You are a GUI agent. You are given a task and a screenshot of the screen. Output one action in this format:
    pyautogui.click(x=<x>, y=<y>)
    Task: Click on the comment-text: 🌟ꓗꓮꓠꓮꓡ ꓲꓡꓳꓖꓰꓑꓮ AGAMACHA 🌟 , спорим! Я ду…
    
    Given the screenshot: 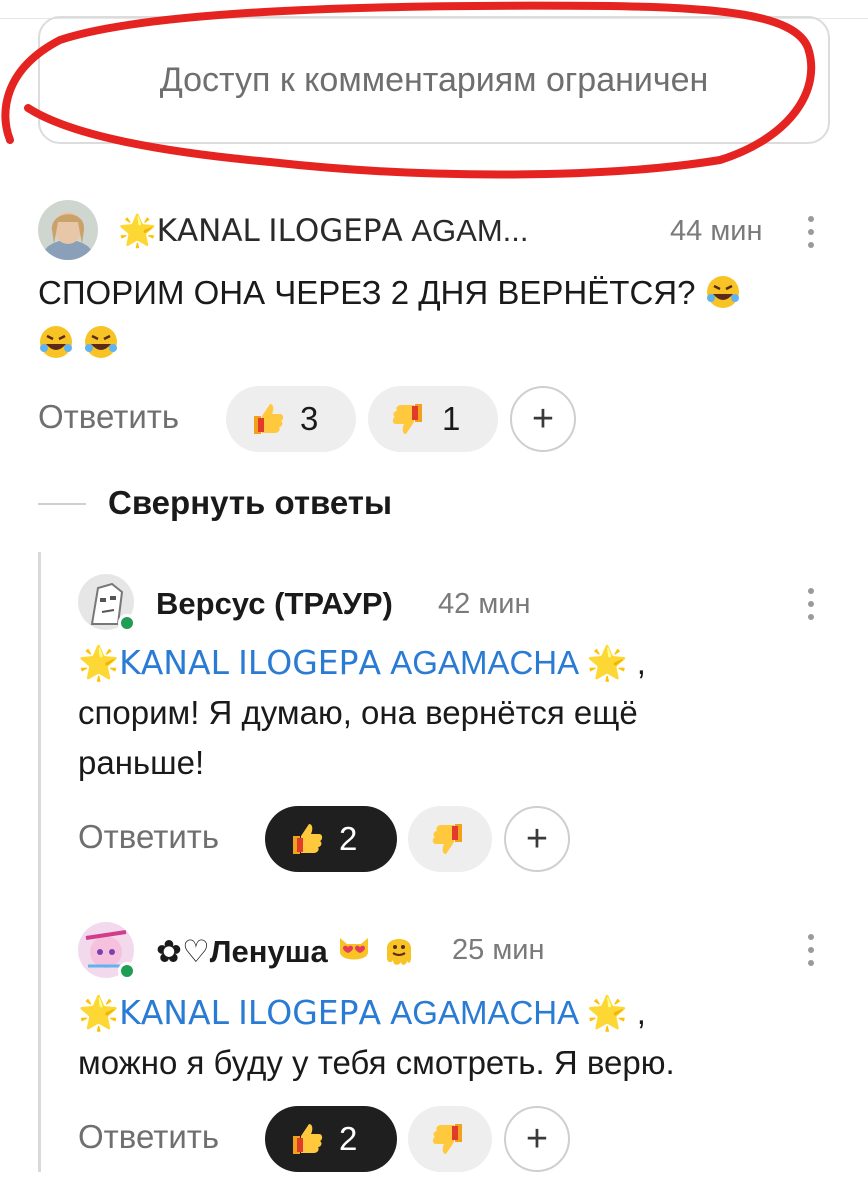 What is the action you would take?
    pyautogui.click(x=362, y=712)
    